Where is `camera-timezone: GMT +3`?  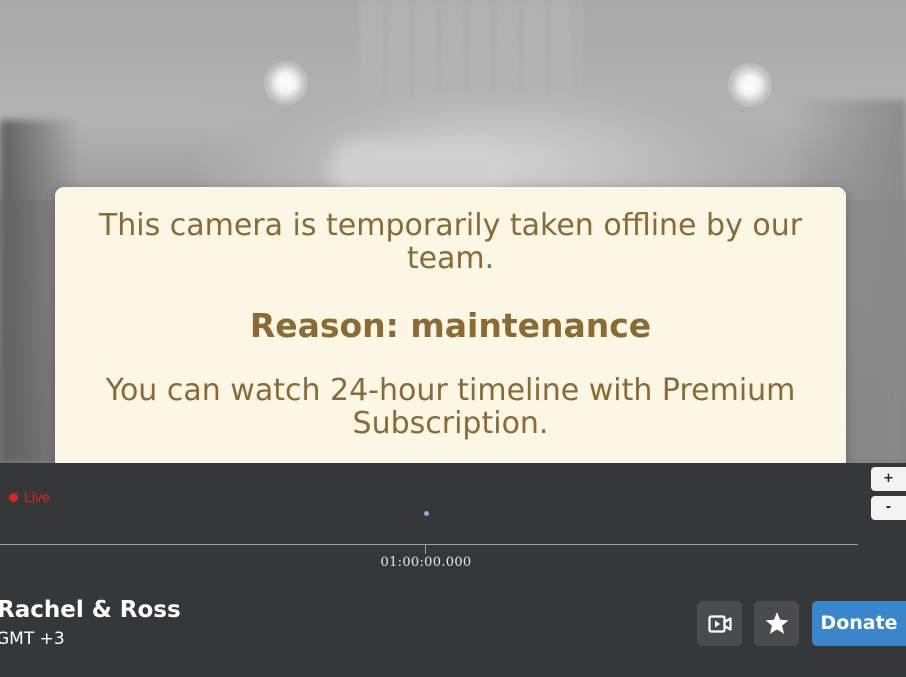
camera-timezone: GMT +3 is located at coordinates (32, 639).